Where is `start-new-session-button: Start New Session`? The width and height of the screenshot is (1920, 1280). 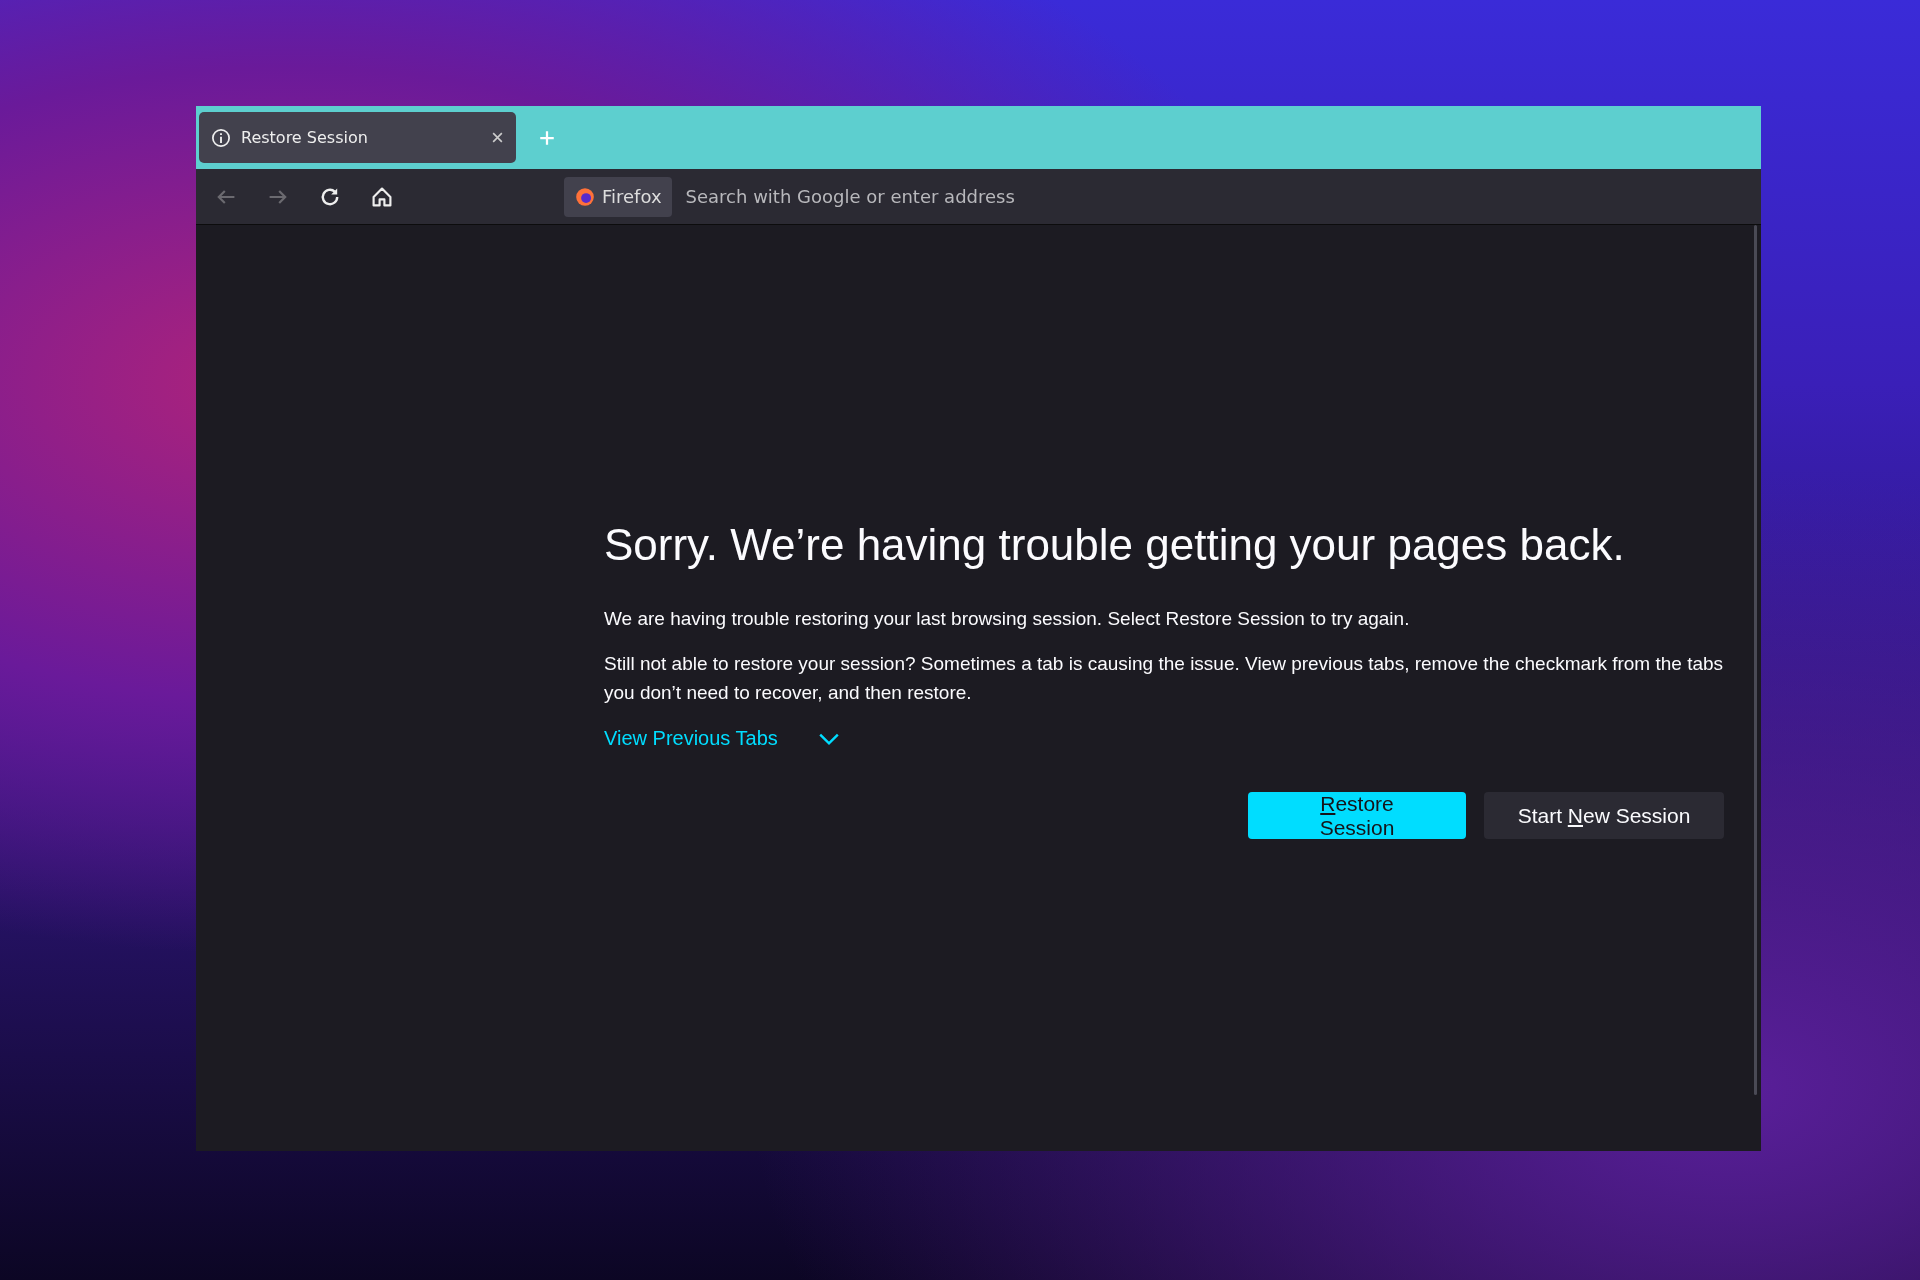 start-new-session-button: Start New Session is located at coordinates (1604, 815).